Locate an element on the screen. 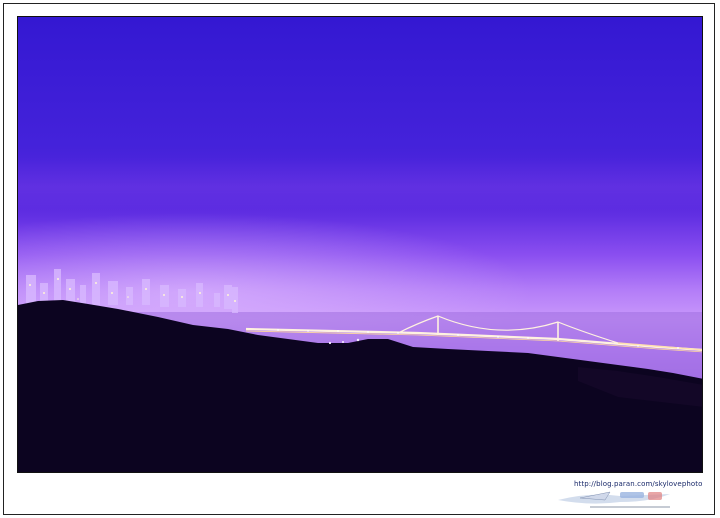  watermark-logo is located at coordinates (614, 499).